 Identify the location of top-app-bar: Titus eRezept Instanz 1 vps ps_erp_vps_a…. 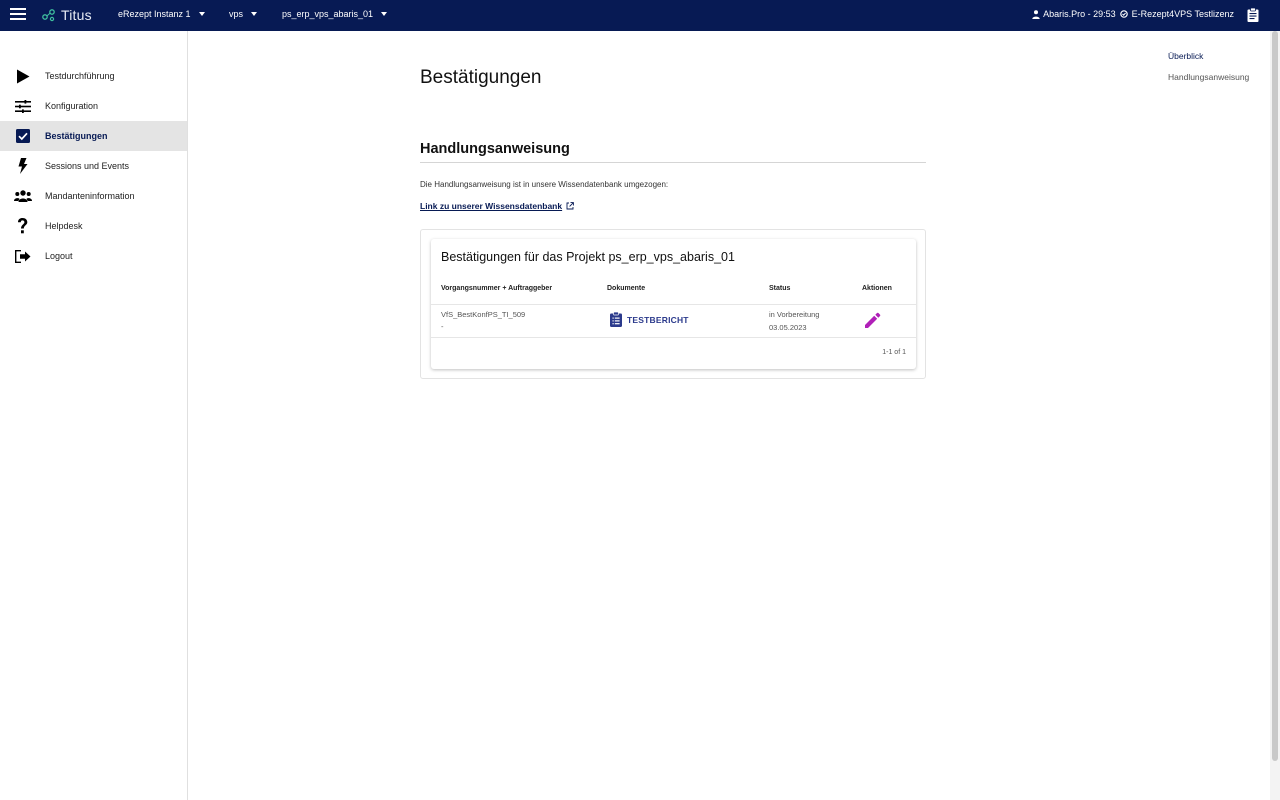
(640, 15).